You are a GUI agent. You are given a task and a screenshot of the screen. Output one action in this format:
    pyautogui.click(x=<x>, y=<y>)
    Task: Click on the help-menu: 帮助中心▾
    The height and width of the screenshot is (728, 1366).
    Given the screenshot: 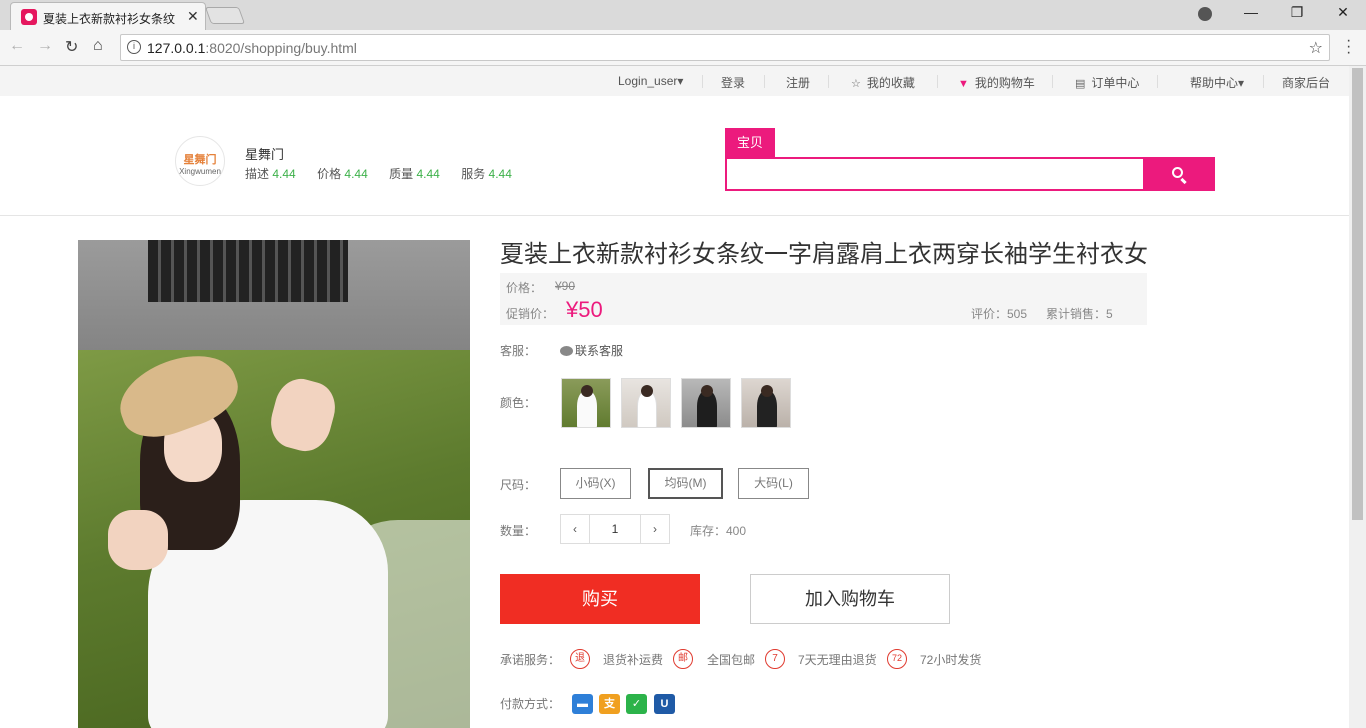 What is the action you would take?
    pyautogui.click(x=1217, y=82)
    